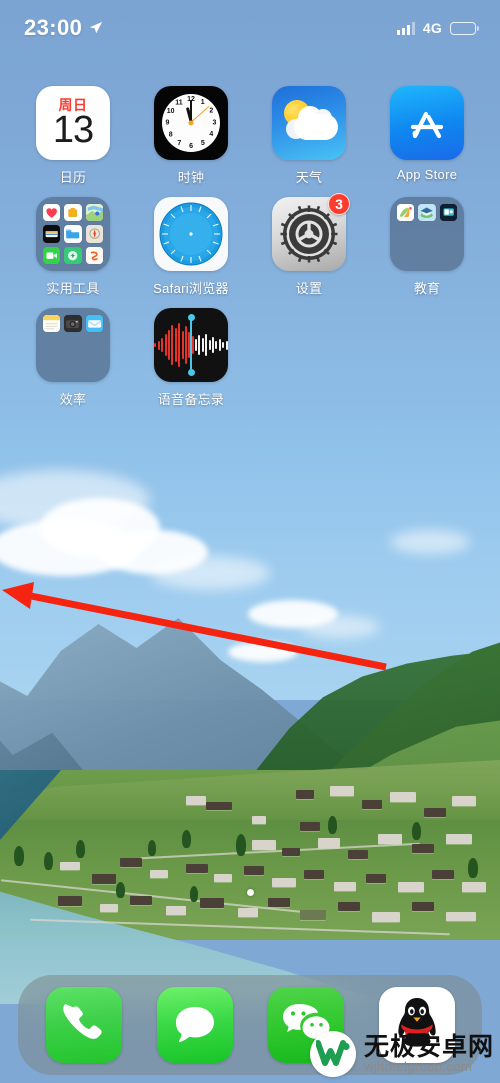  I want to click on annotation-arrow, so click(194, 626).